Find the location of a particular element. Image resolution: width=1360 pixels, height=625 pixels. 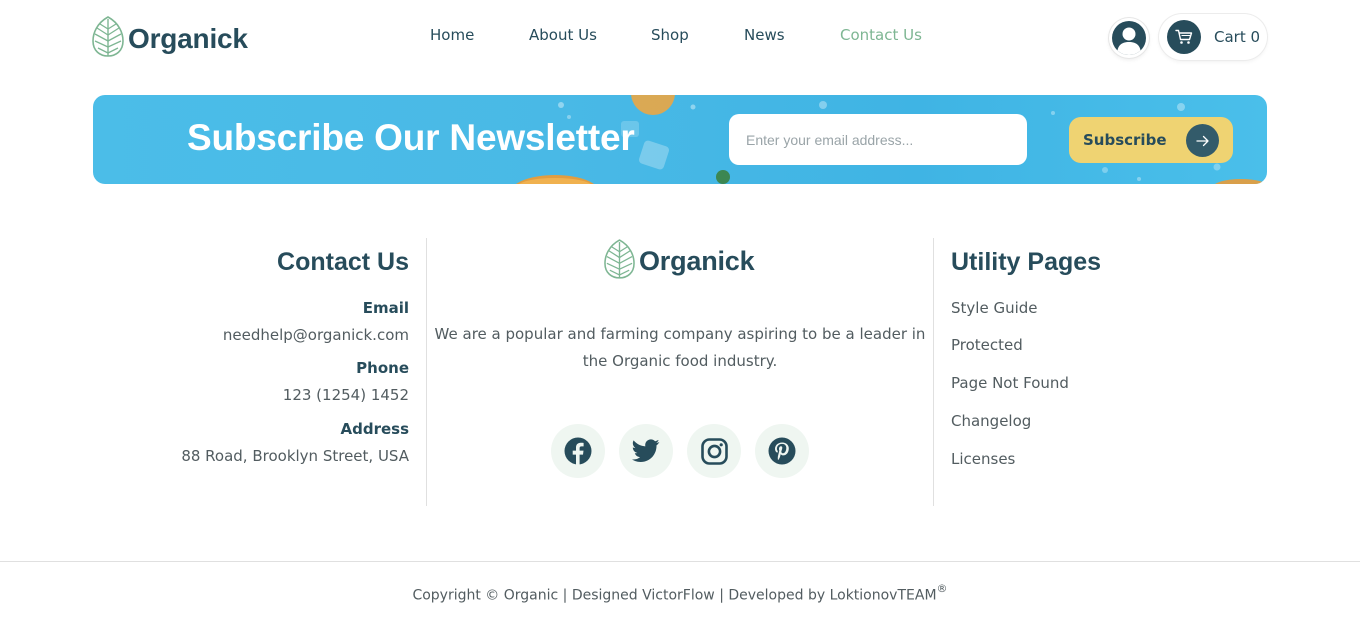

account-button is located at coordinates (1129, 38).